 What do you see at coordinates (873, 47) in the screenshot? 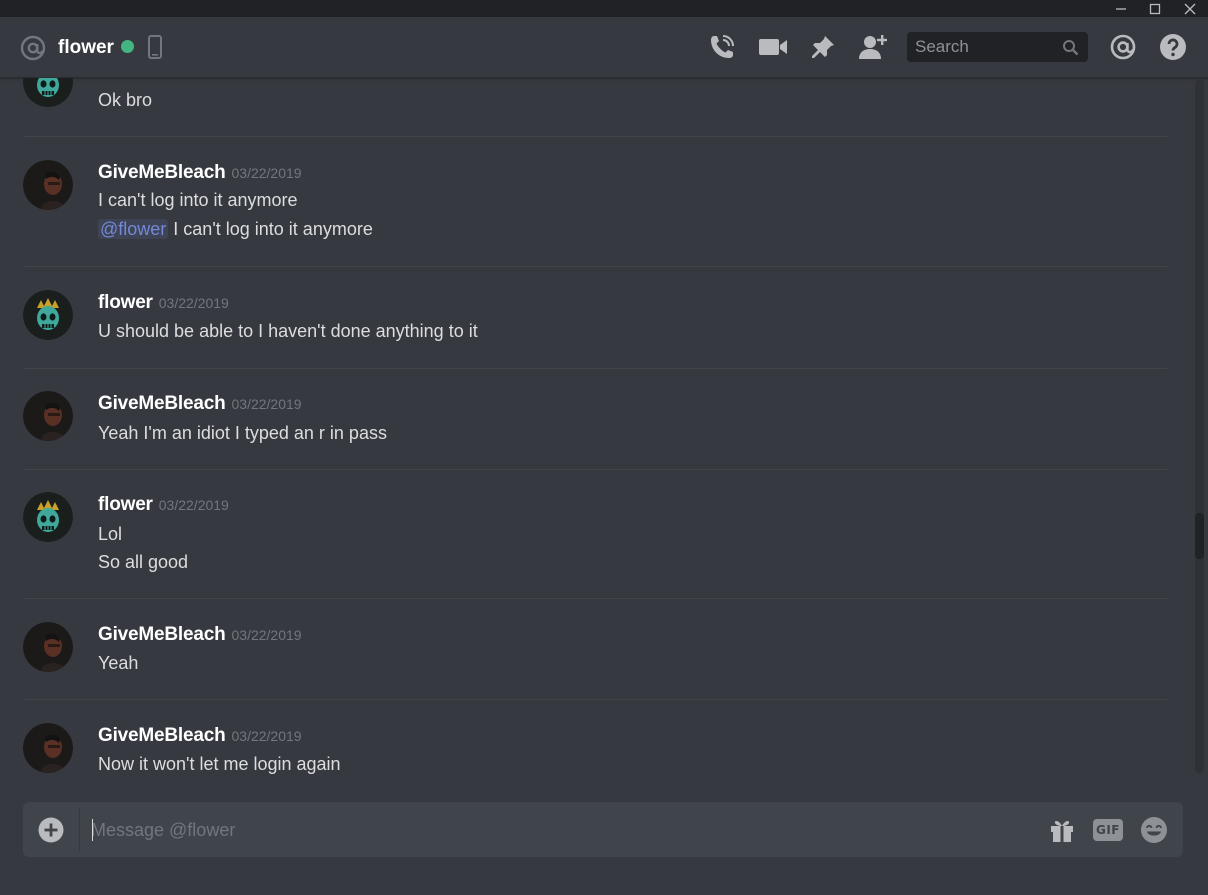
I see `add-friend-icon` at bounding box center [873, 47].